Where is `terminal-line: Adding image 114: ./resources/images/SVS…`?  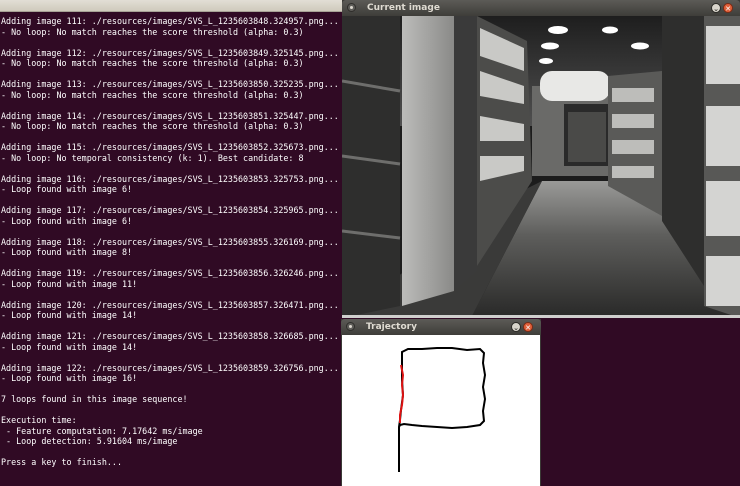
terminal-line: Adding image 114: ./resources/images/SVS… is located at coordinates (170, 115).